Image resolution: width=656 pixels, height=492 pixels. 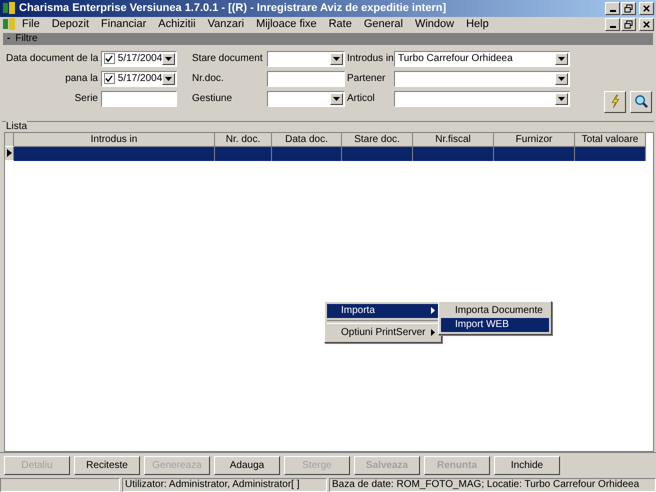 I want to click on menu-item: Help, so click(x=477, y=24).